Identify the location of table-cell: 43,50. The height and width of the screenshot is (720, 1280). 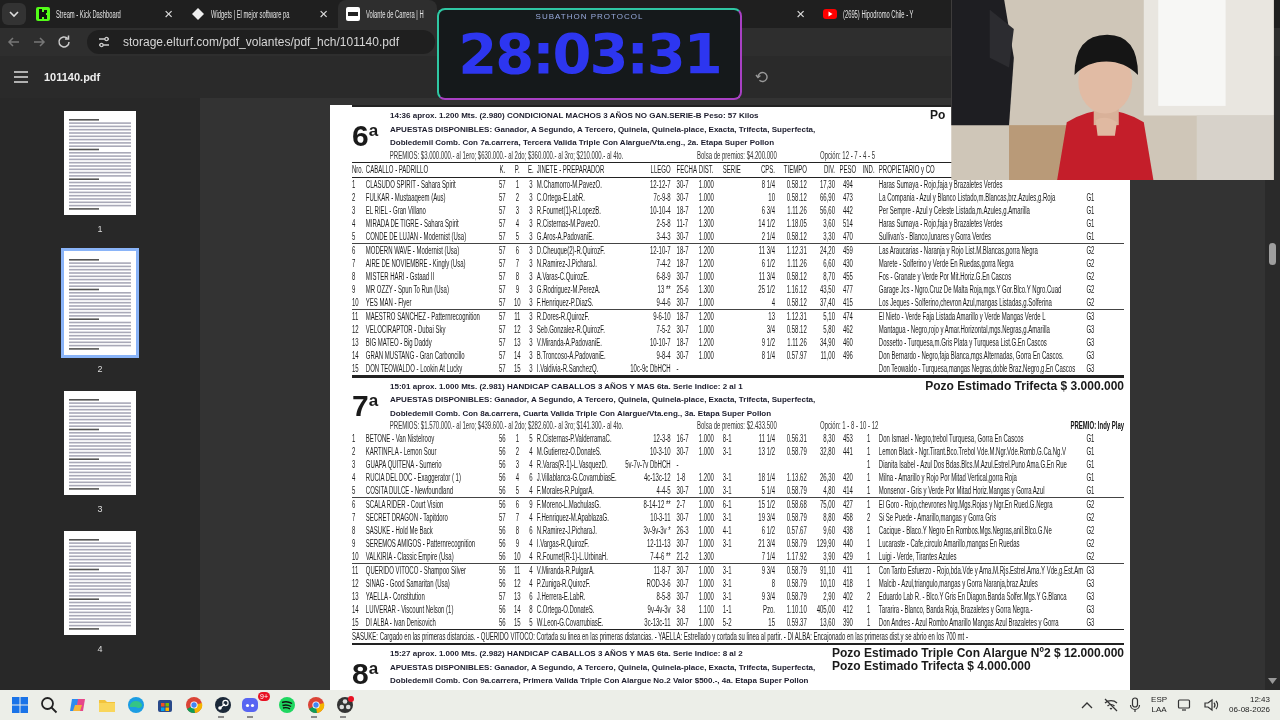
(827, 289).